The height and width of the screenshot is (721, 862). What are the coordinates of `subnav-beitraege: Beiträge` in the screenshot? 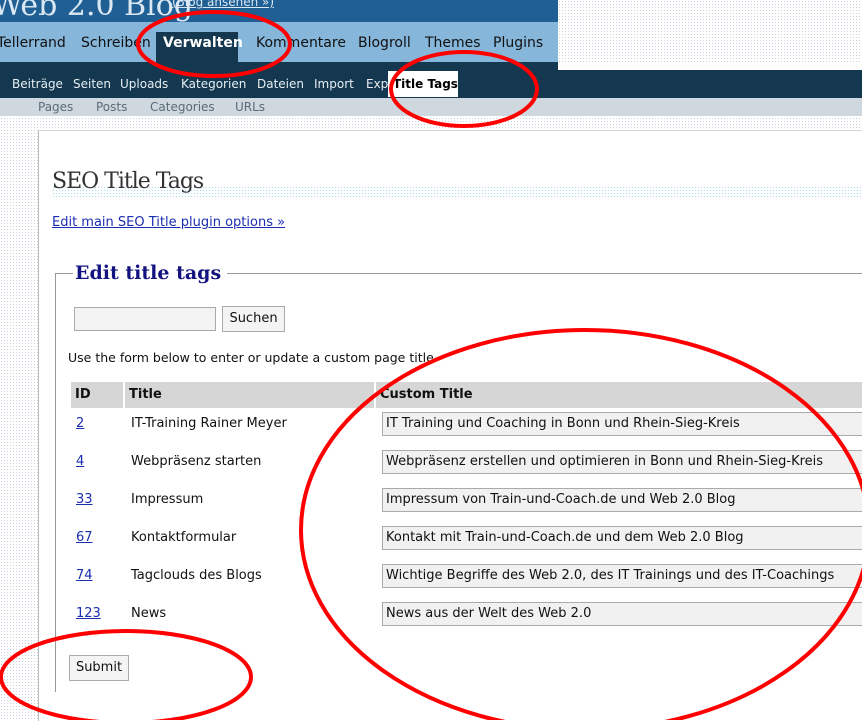 It's located at (37, 84).